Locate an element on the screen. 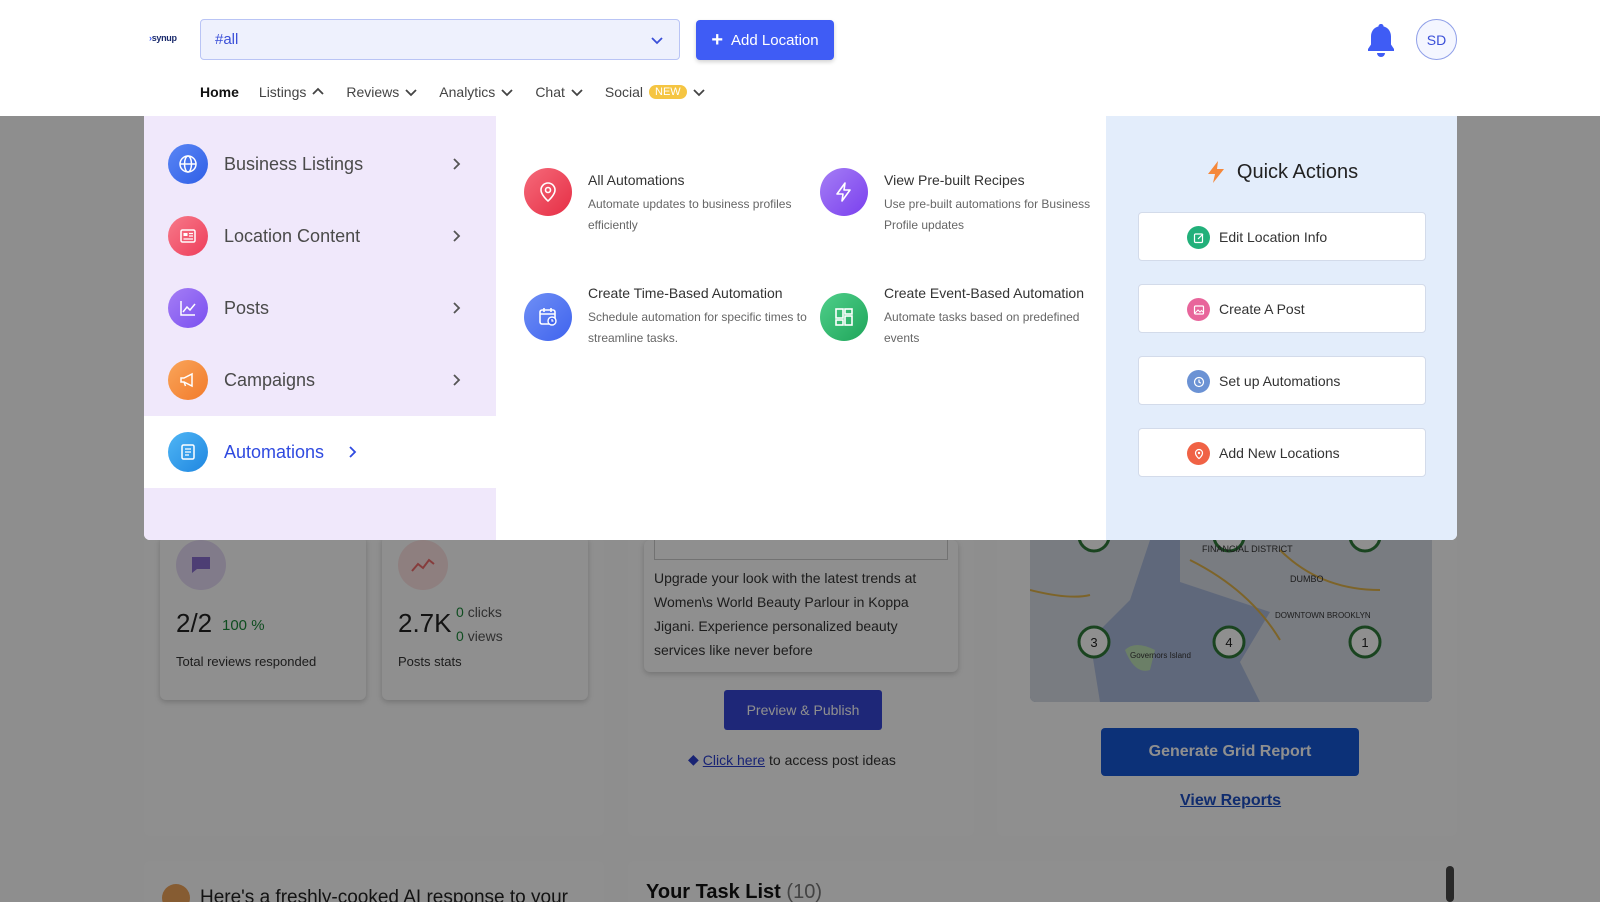  generate-grid-report-button: Generate Grid Report is located at coordinates (1230, 752).